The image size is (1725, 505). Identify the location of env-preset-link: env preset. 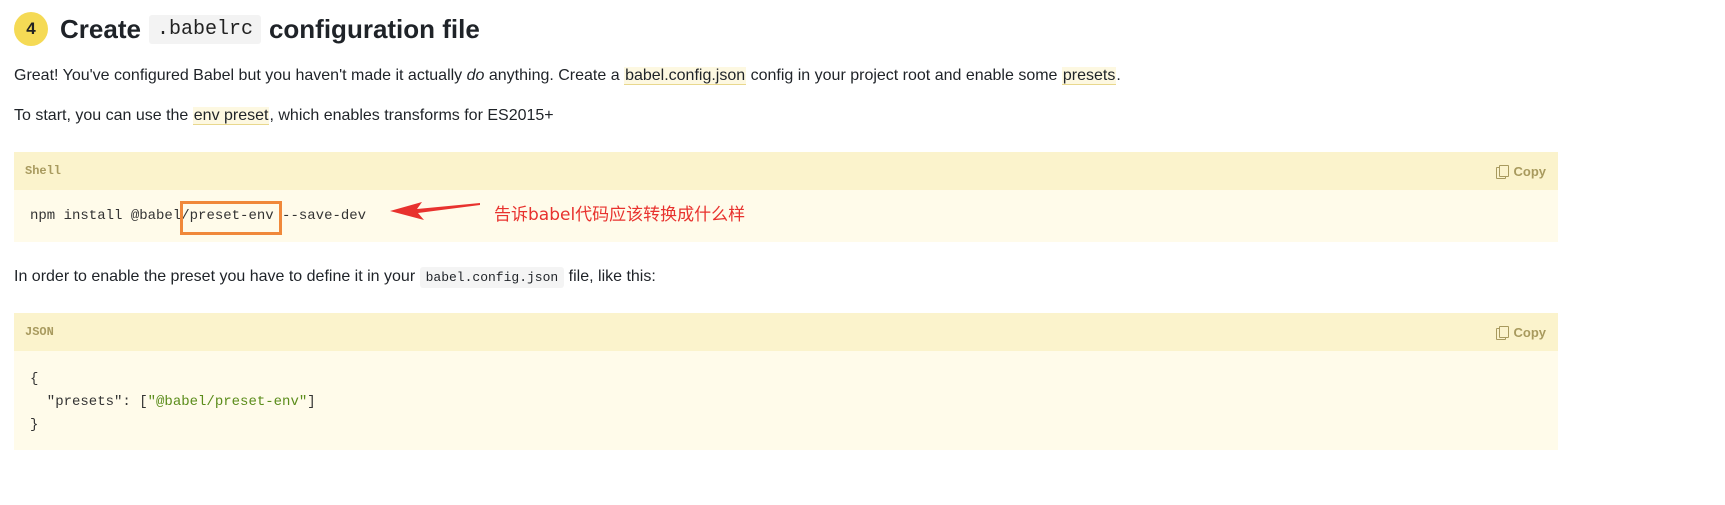
(231, 116).